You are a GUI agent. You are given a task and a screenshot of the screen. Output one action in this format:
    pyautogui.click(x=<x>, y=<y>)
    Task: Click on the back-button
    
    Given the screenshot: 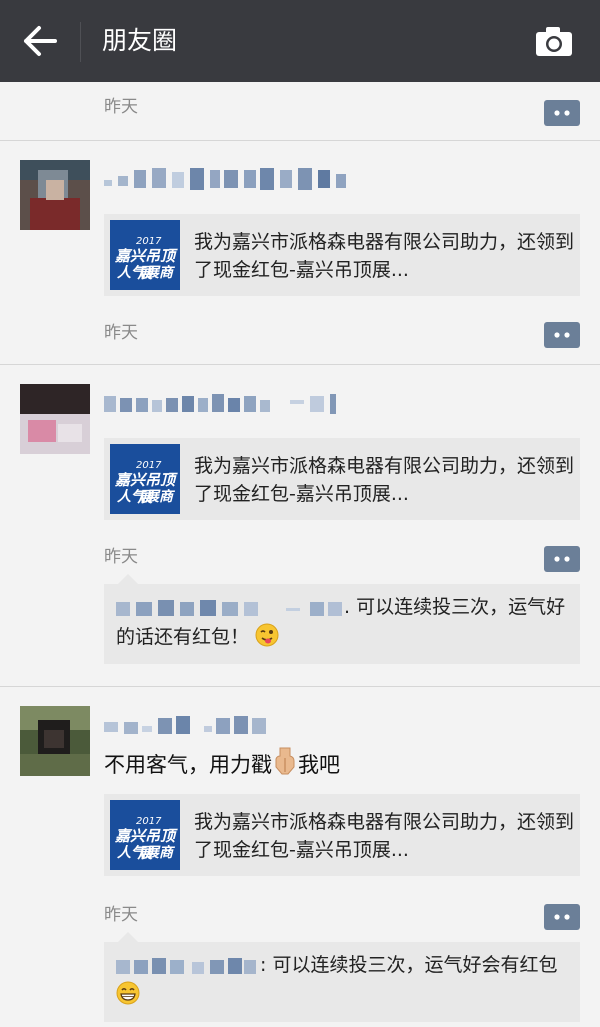 What is the action you would take?
    pyautogui.click(x=40, y=41)
    